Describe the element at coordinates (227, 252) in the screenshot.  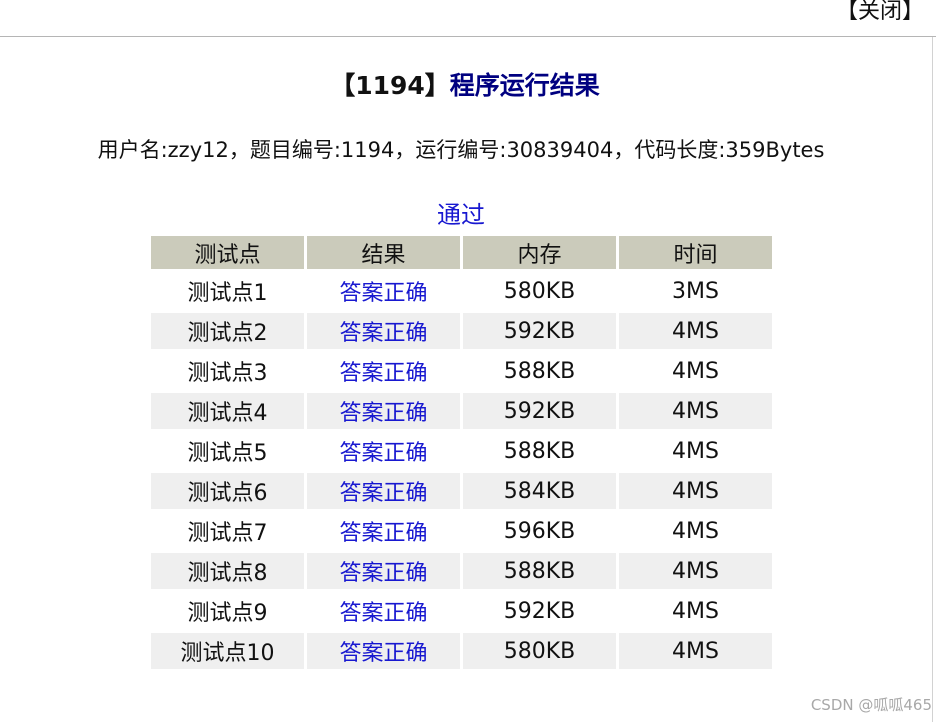
I see `column-header-testpoint: 测试点` at that location.